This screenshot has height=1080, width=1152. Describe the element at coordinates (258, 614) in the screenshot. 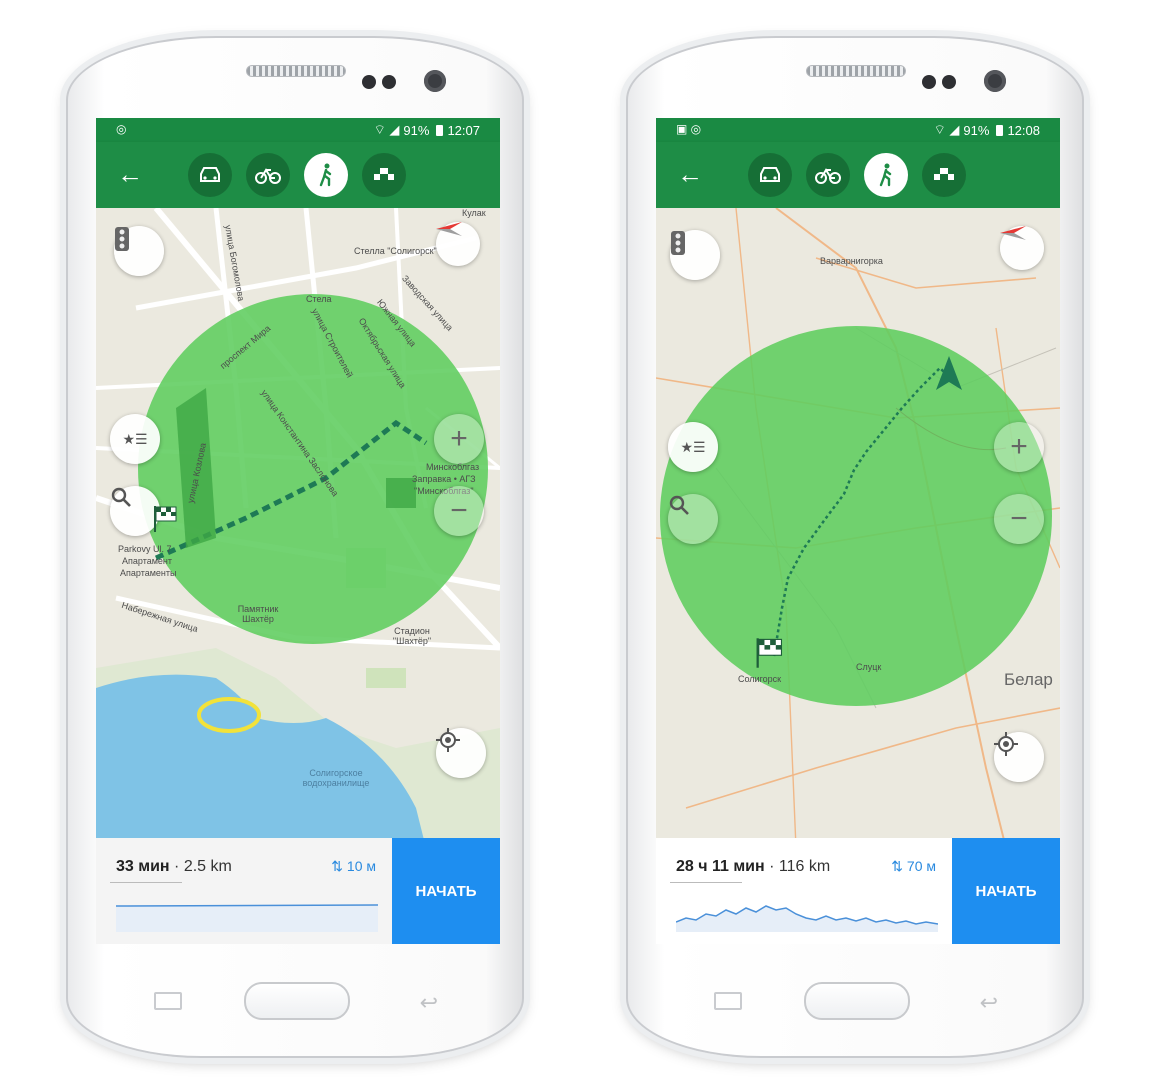

I see `label-pamyatnik: Памятник Шахтёр` at that location.